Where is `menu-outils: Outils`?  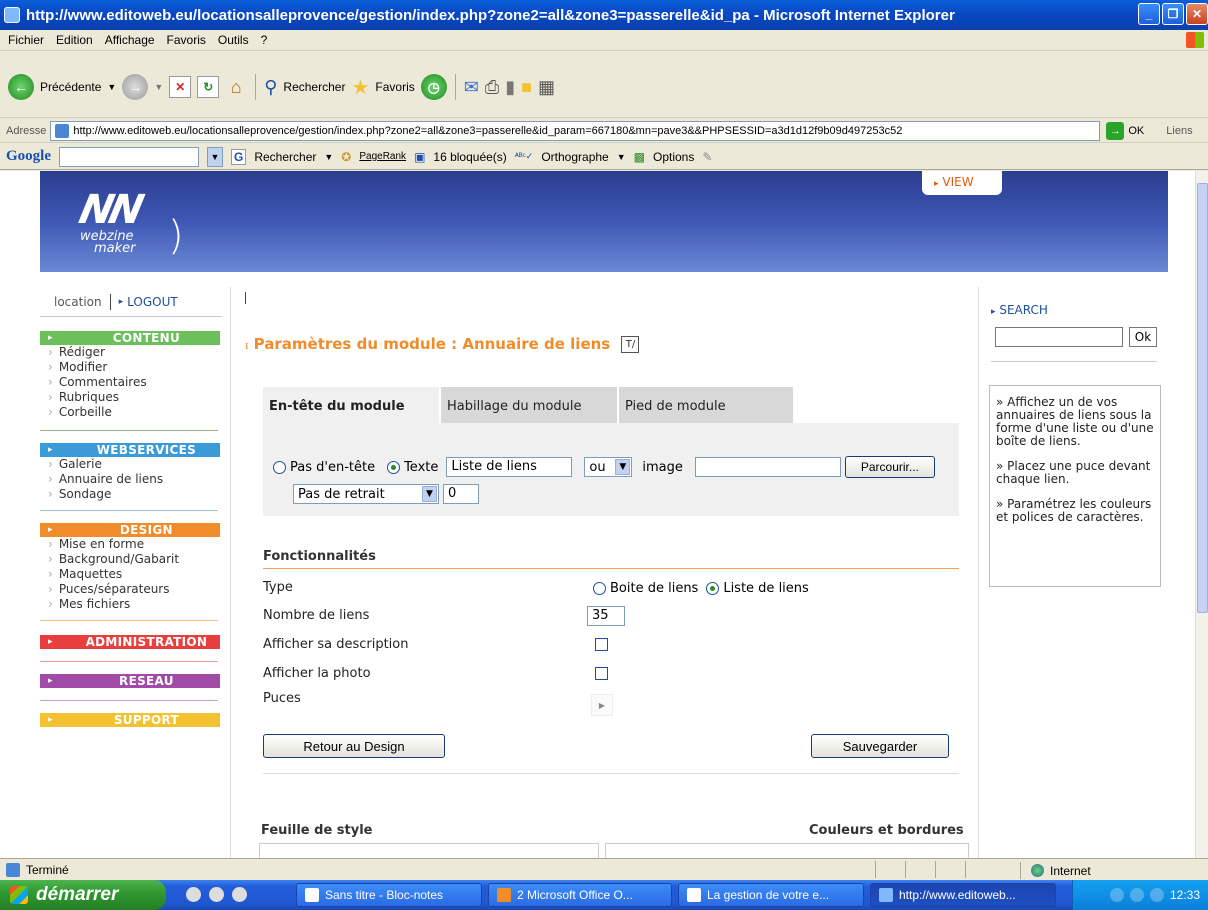 menu-outils: Outils is located at coordinates (233, 40).